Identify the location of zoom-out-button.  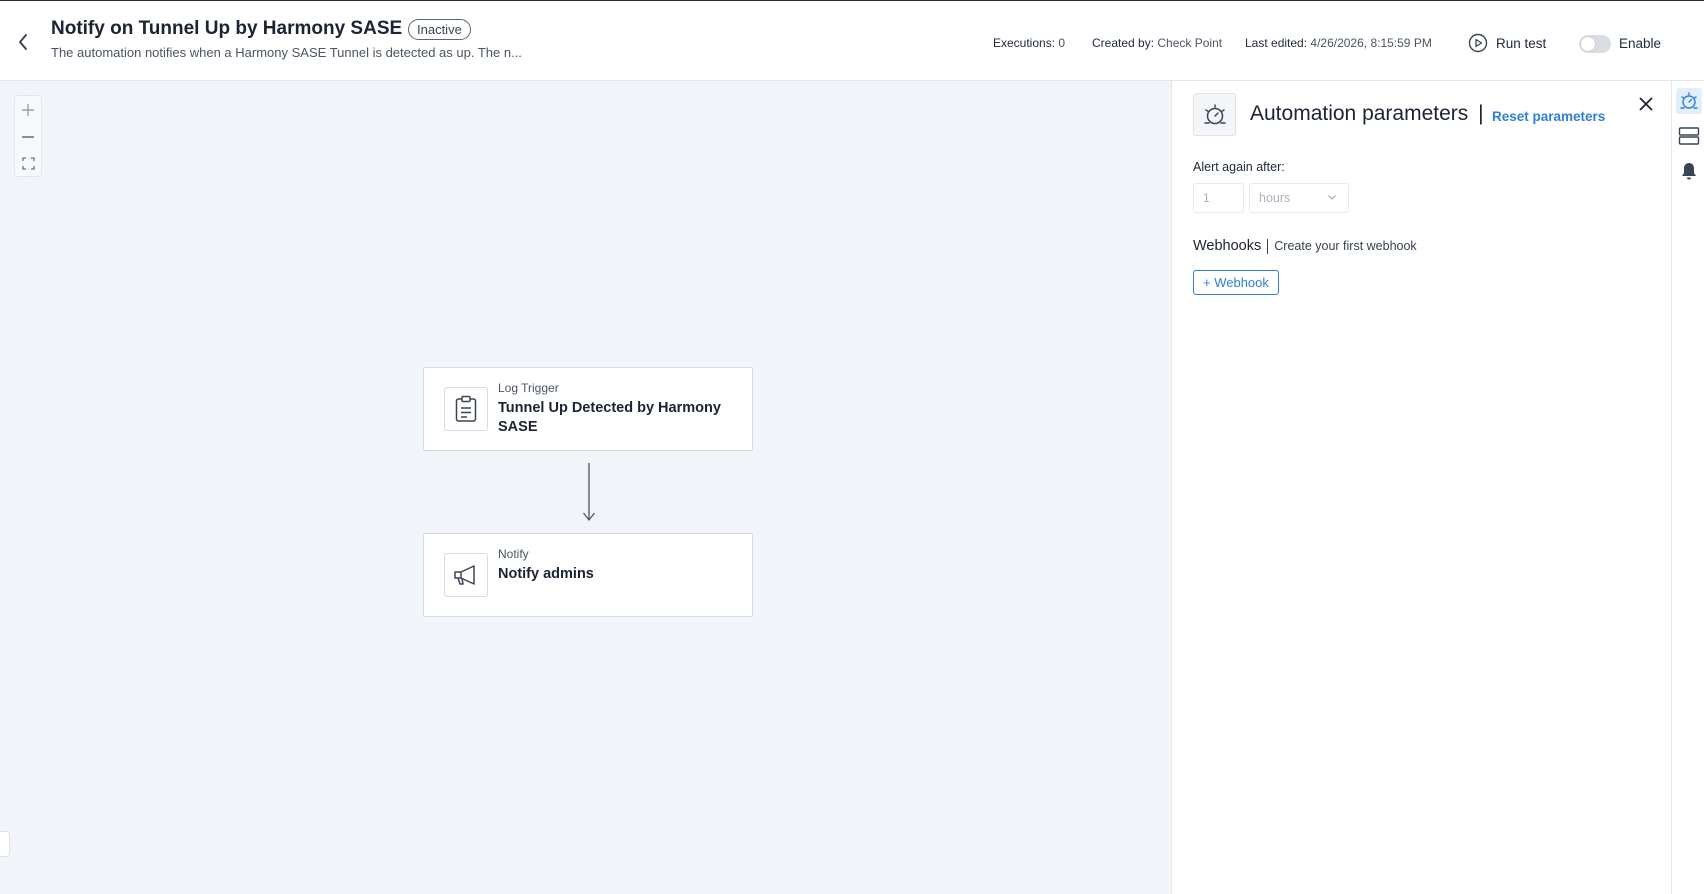
(28, 136).